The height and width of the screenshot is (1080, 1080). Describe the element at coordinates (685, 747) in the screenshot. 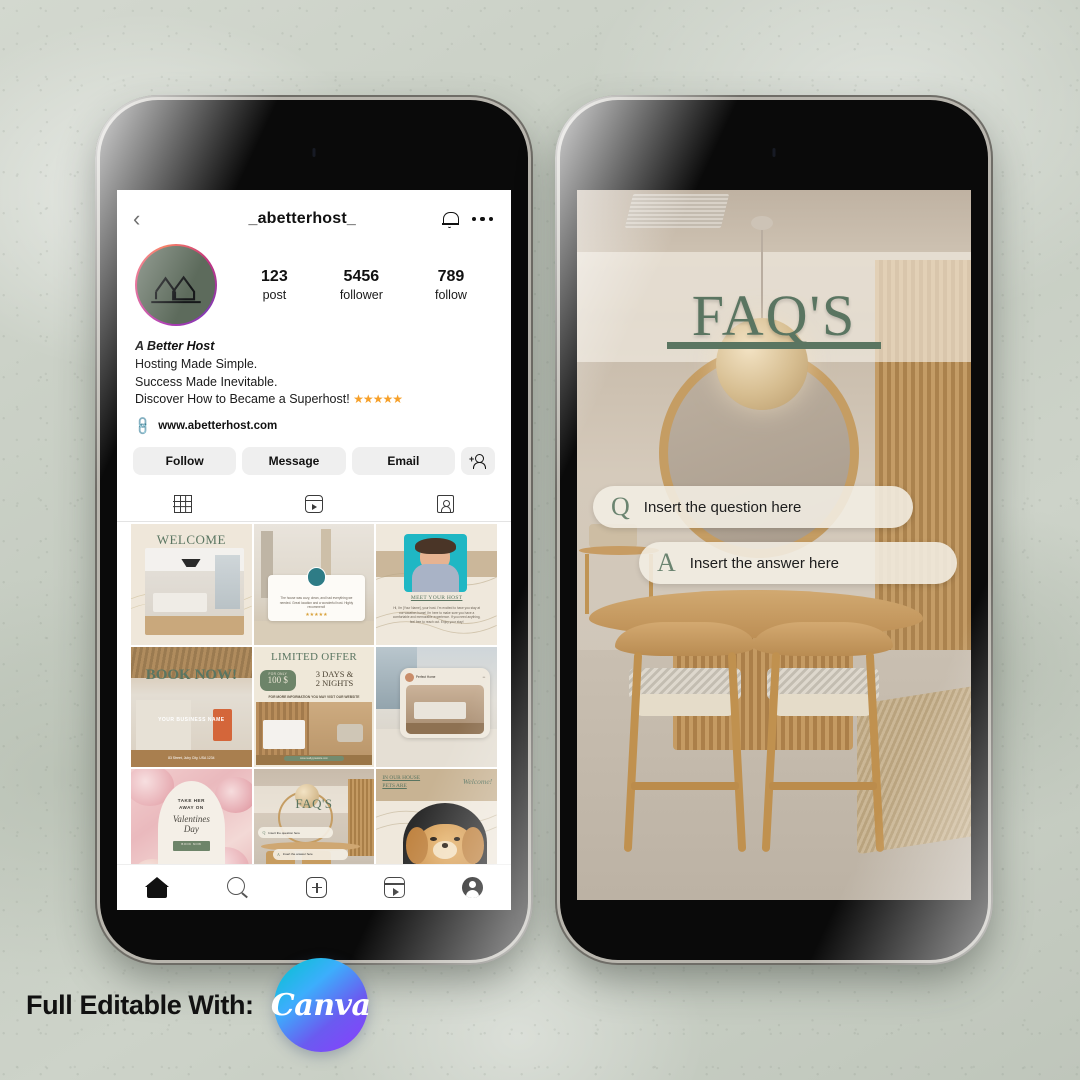

I see `dining-chair-left` at that location.